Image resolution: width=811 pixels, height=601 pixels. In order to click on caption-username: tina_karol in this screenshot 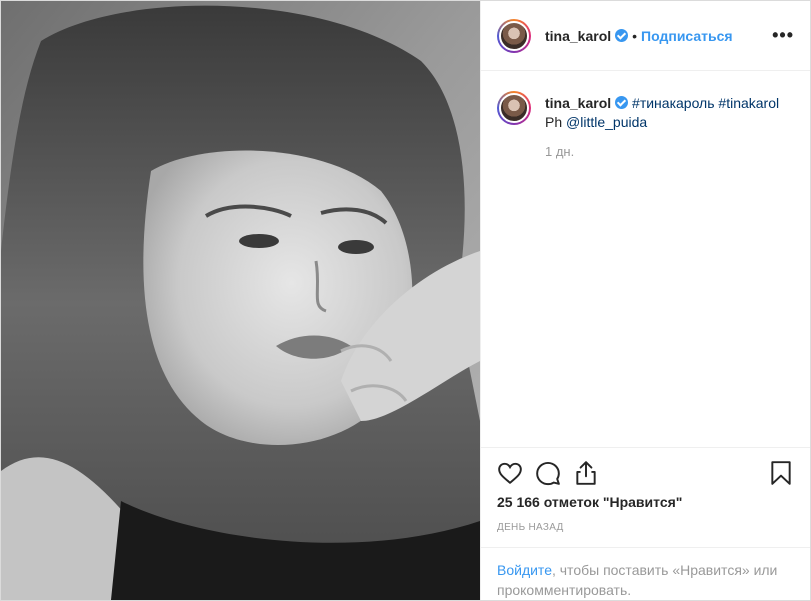, I will do `click(578, 103)`.